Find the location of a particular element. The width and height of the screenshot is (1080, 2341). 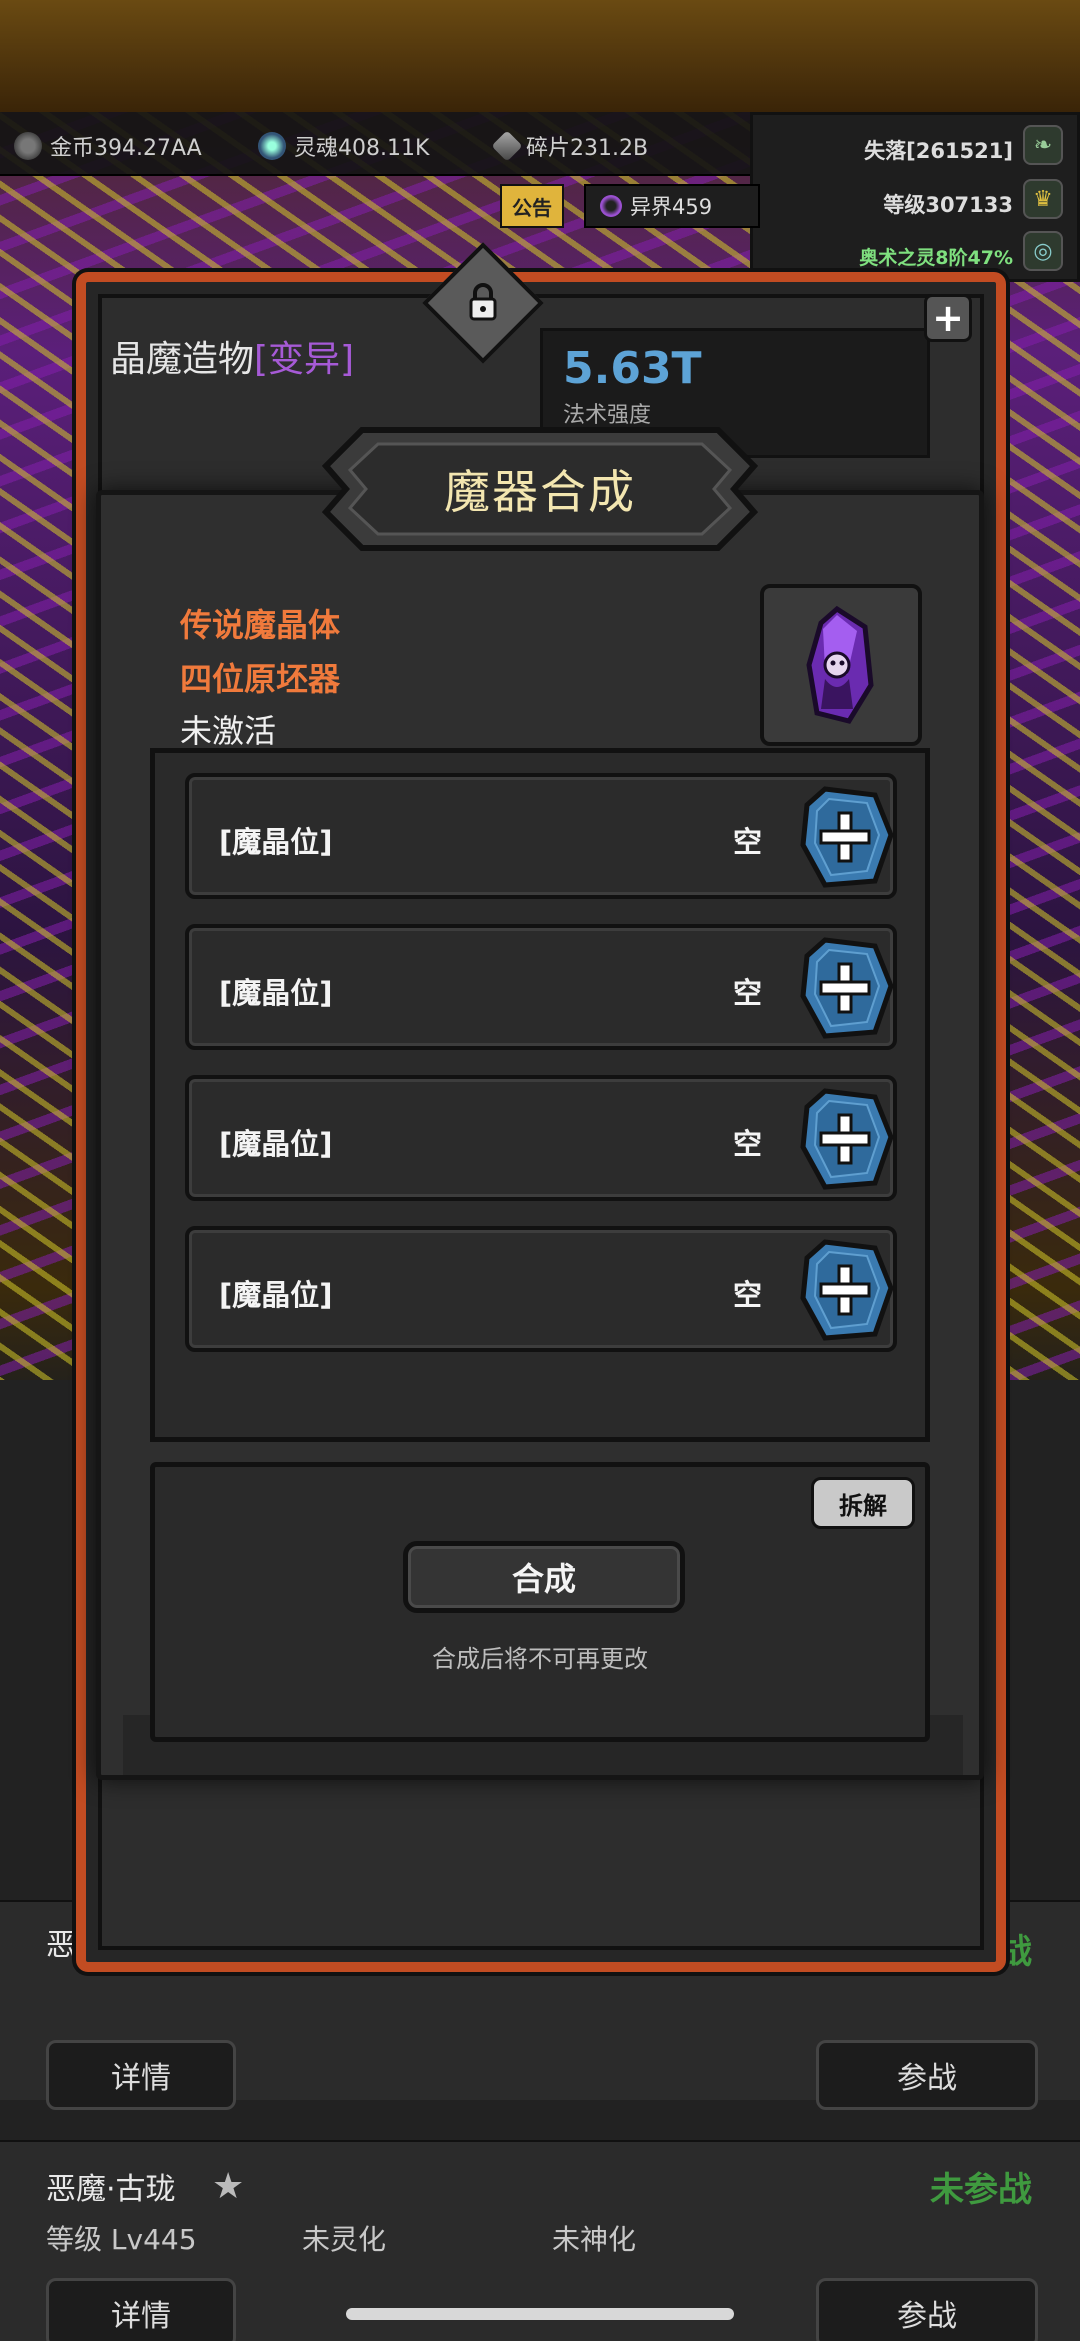

crystal-slot-3: [魔晶位] 空 is located at coordinates (541, 1138).